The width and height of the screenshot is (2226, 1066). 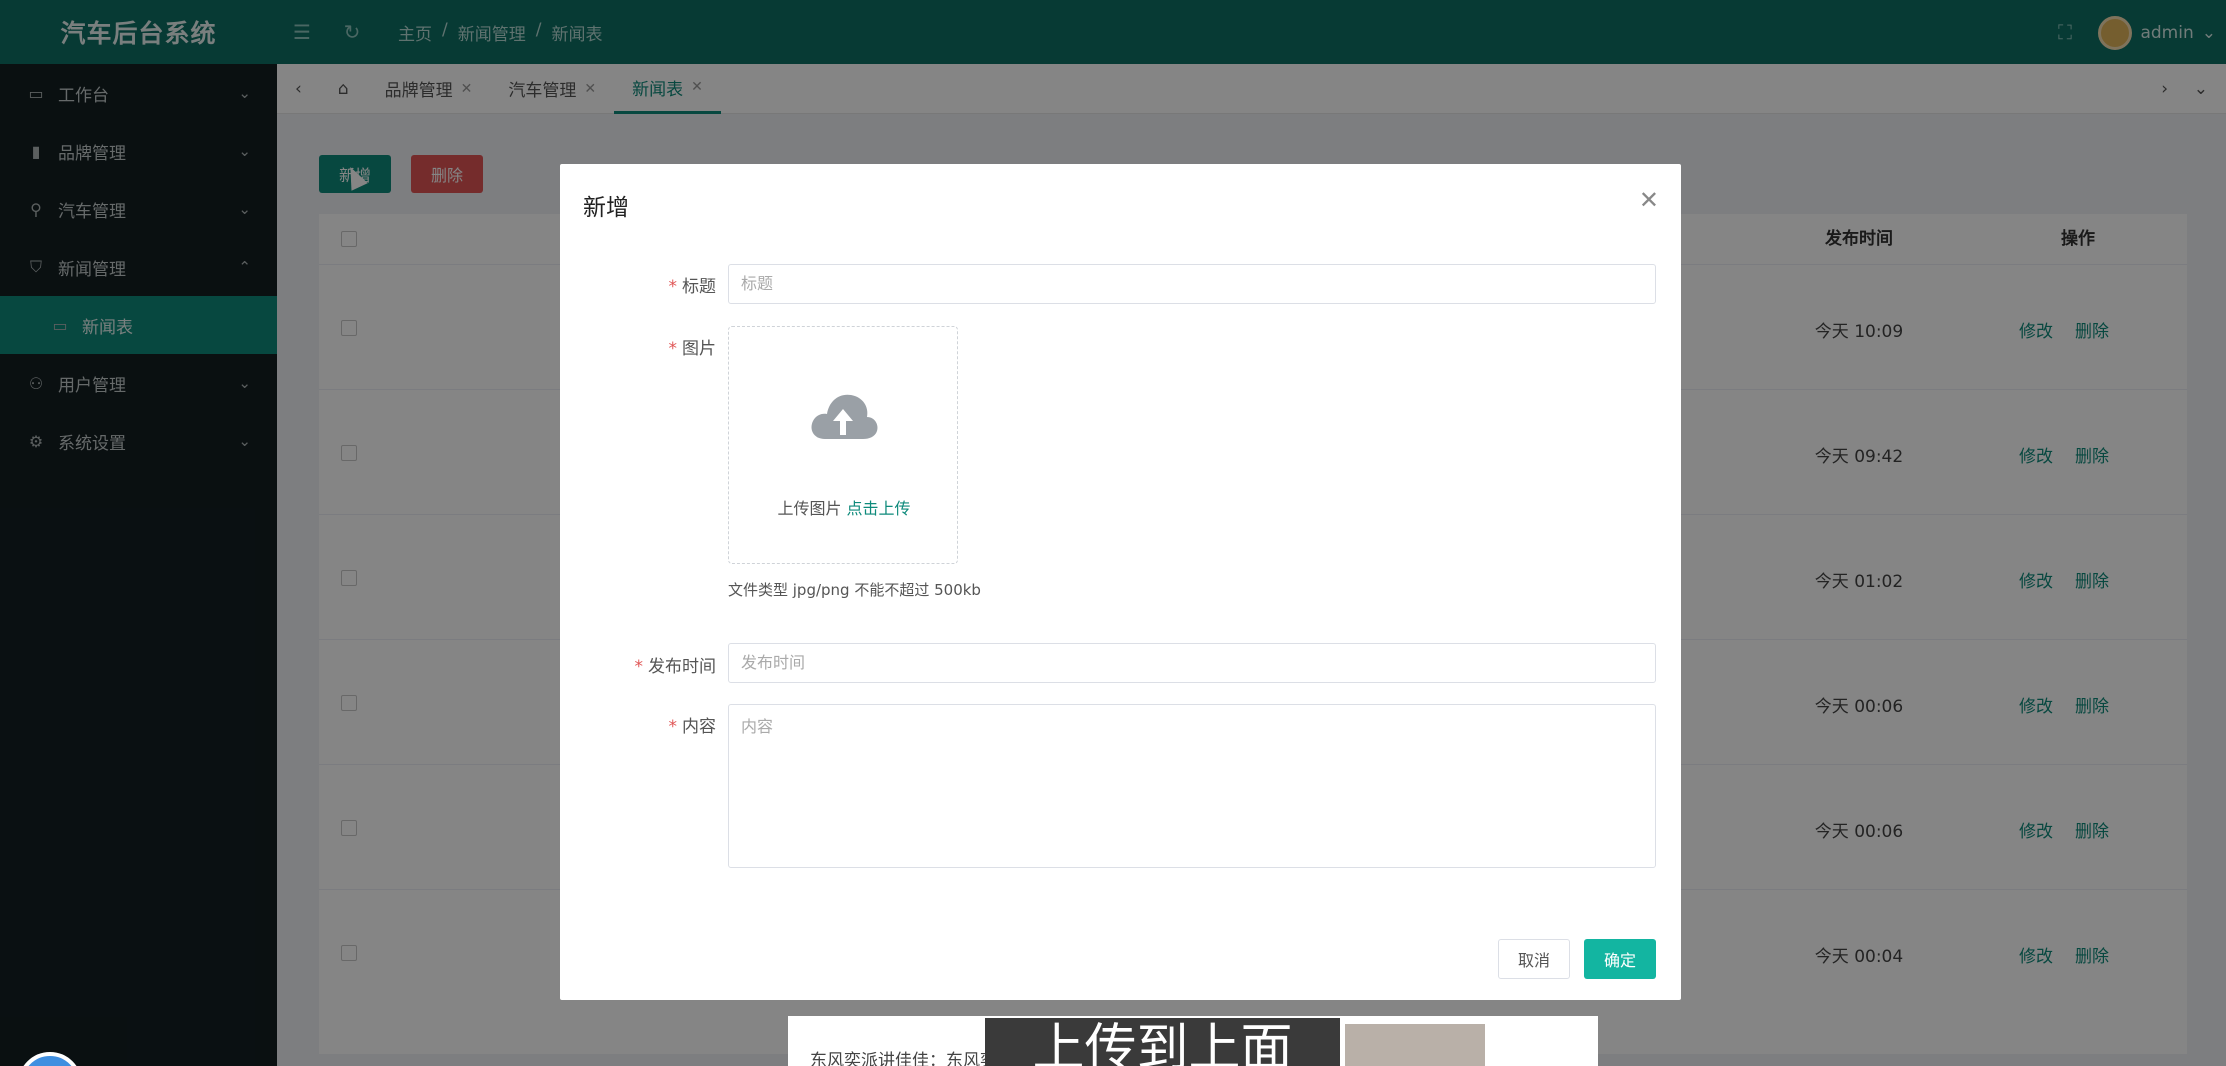 What do you see at coordinates (879, 508) in the screenshot?
I see `upload-link: 点击上传` at bounding box center [879, 508].